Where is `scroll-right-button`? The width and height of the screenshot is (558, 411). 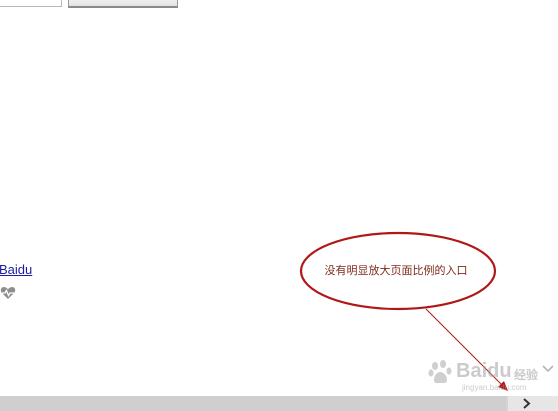
scroll-right-button is located at coordinates (533, 403).